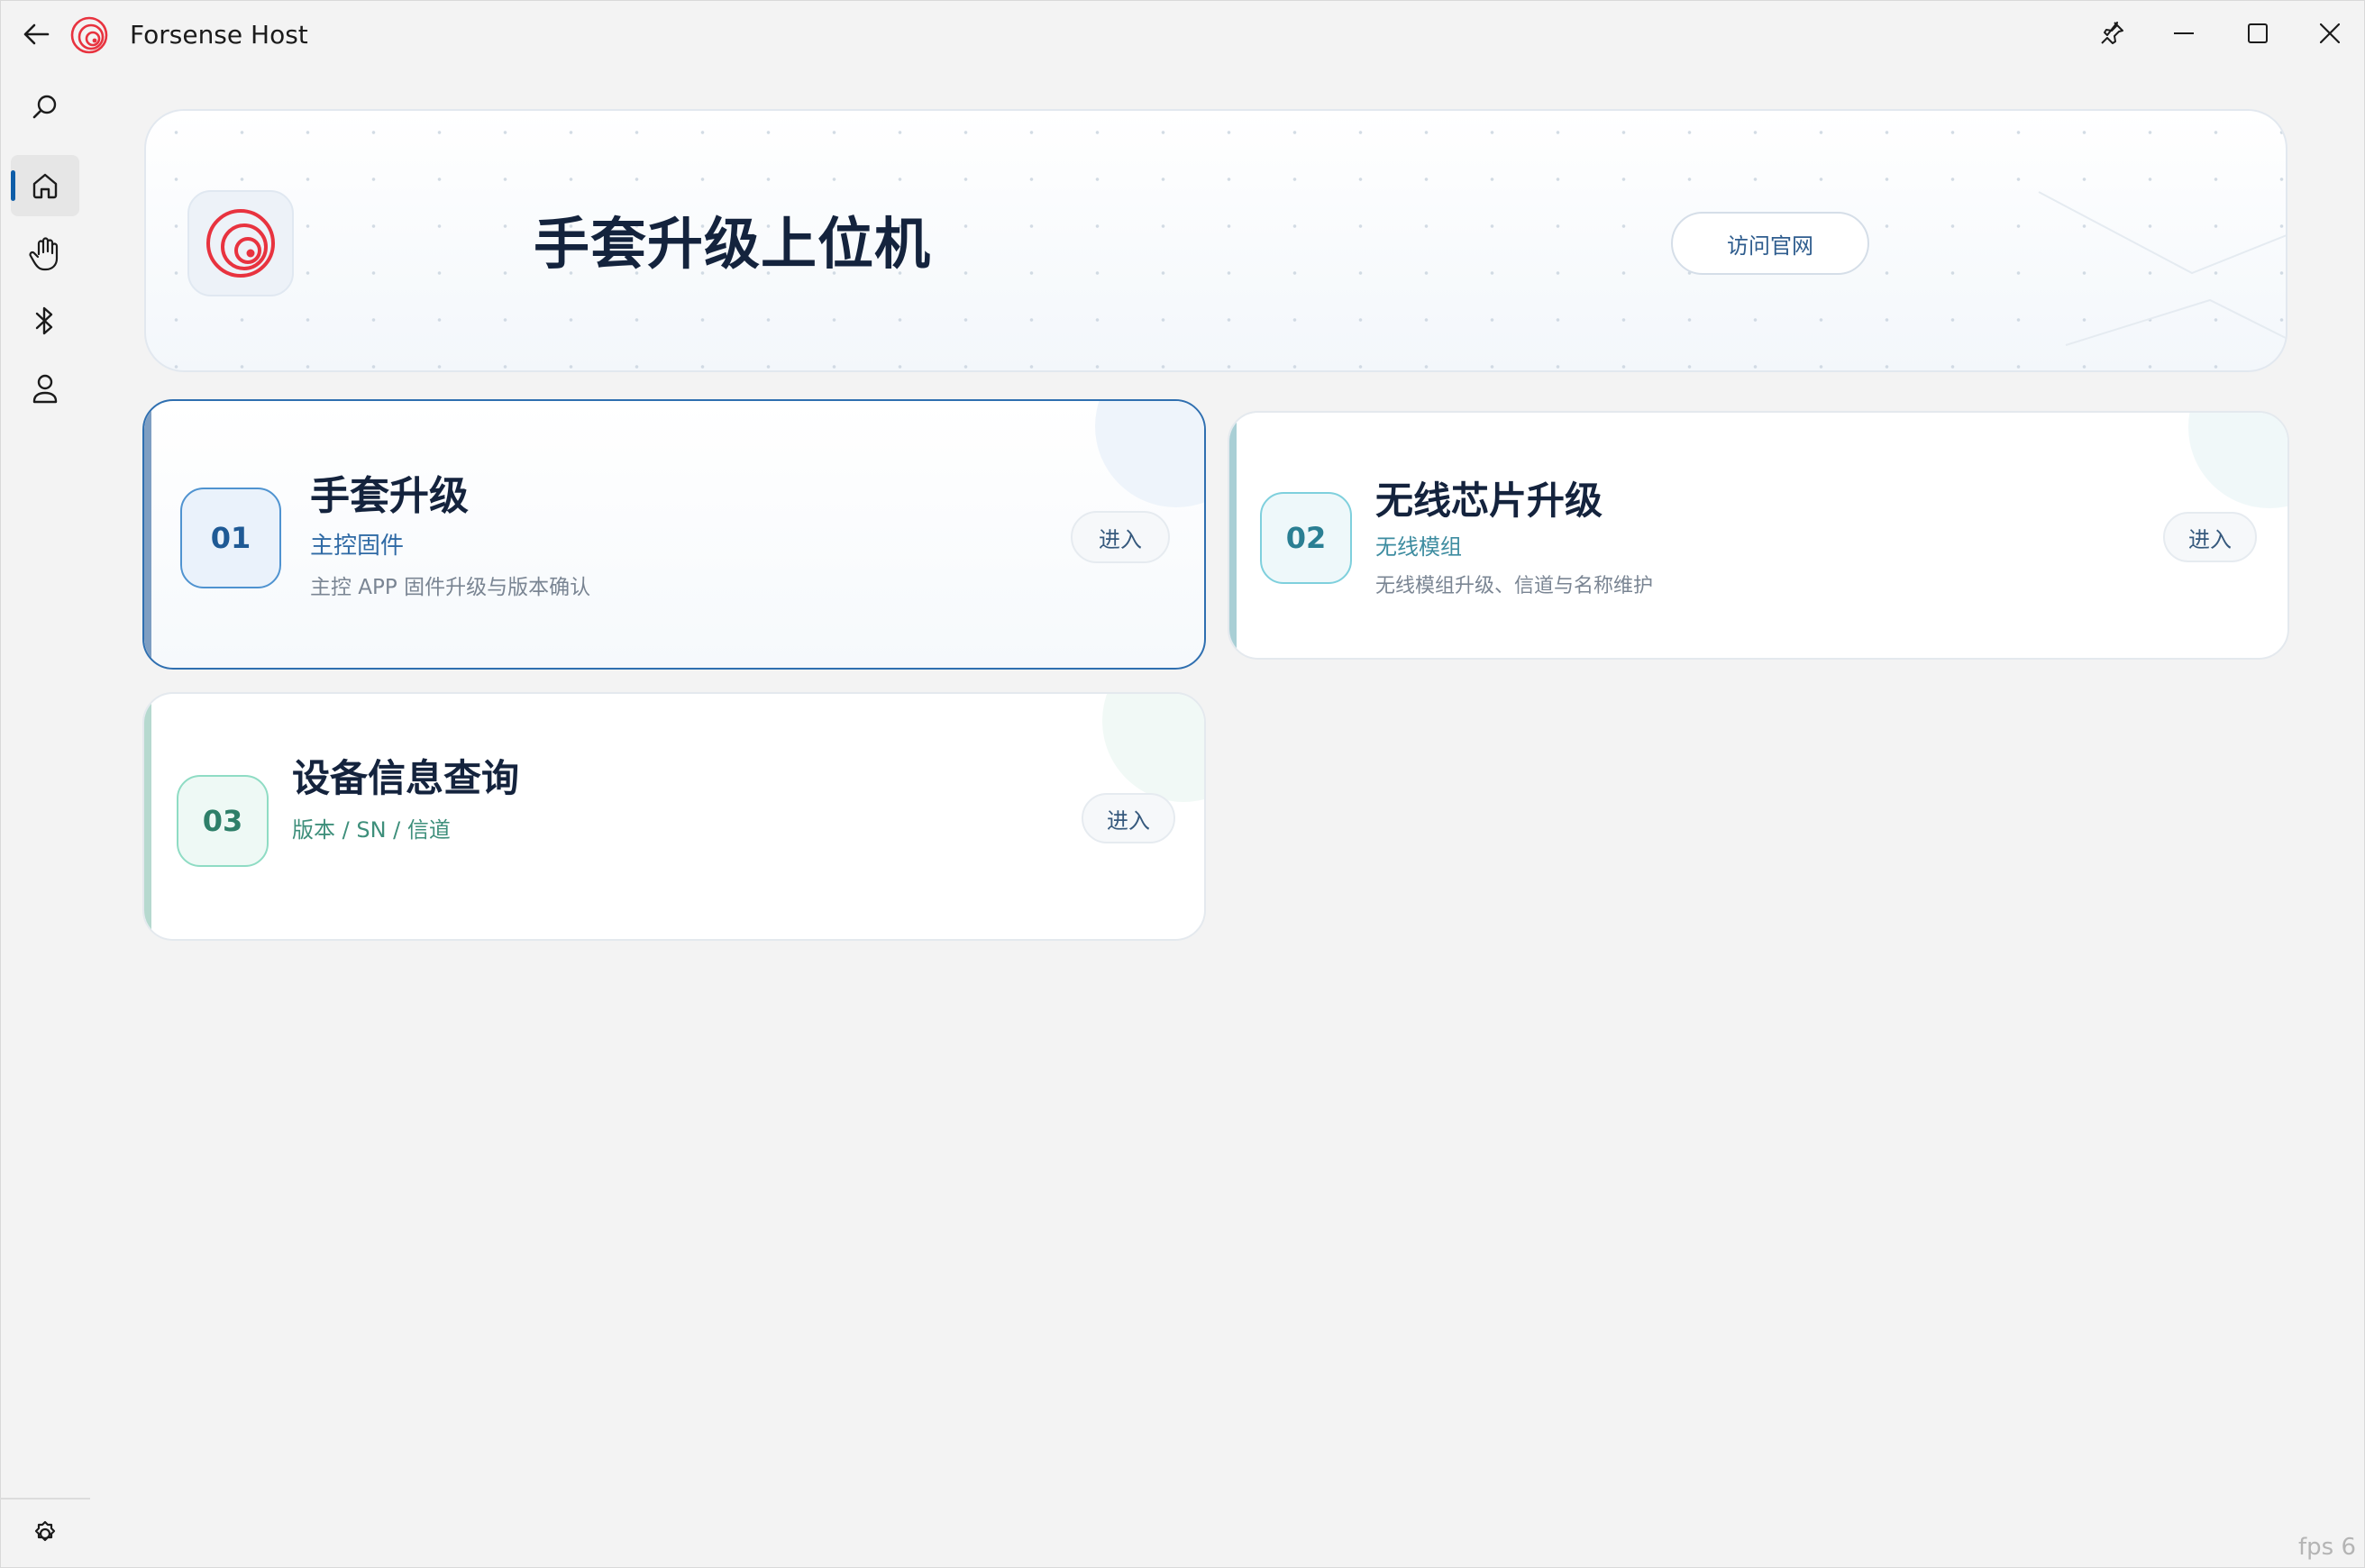 Image resolution: width=2365 pixels, height=1568 pixels. What do you see at coordinates (1489, 501) in the screenshot?
I see `card-title: 无线芯片升级` at bounding box center [1489, 501].